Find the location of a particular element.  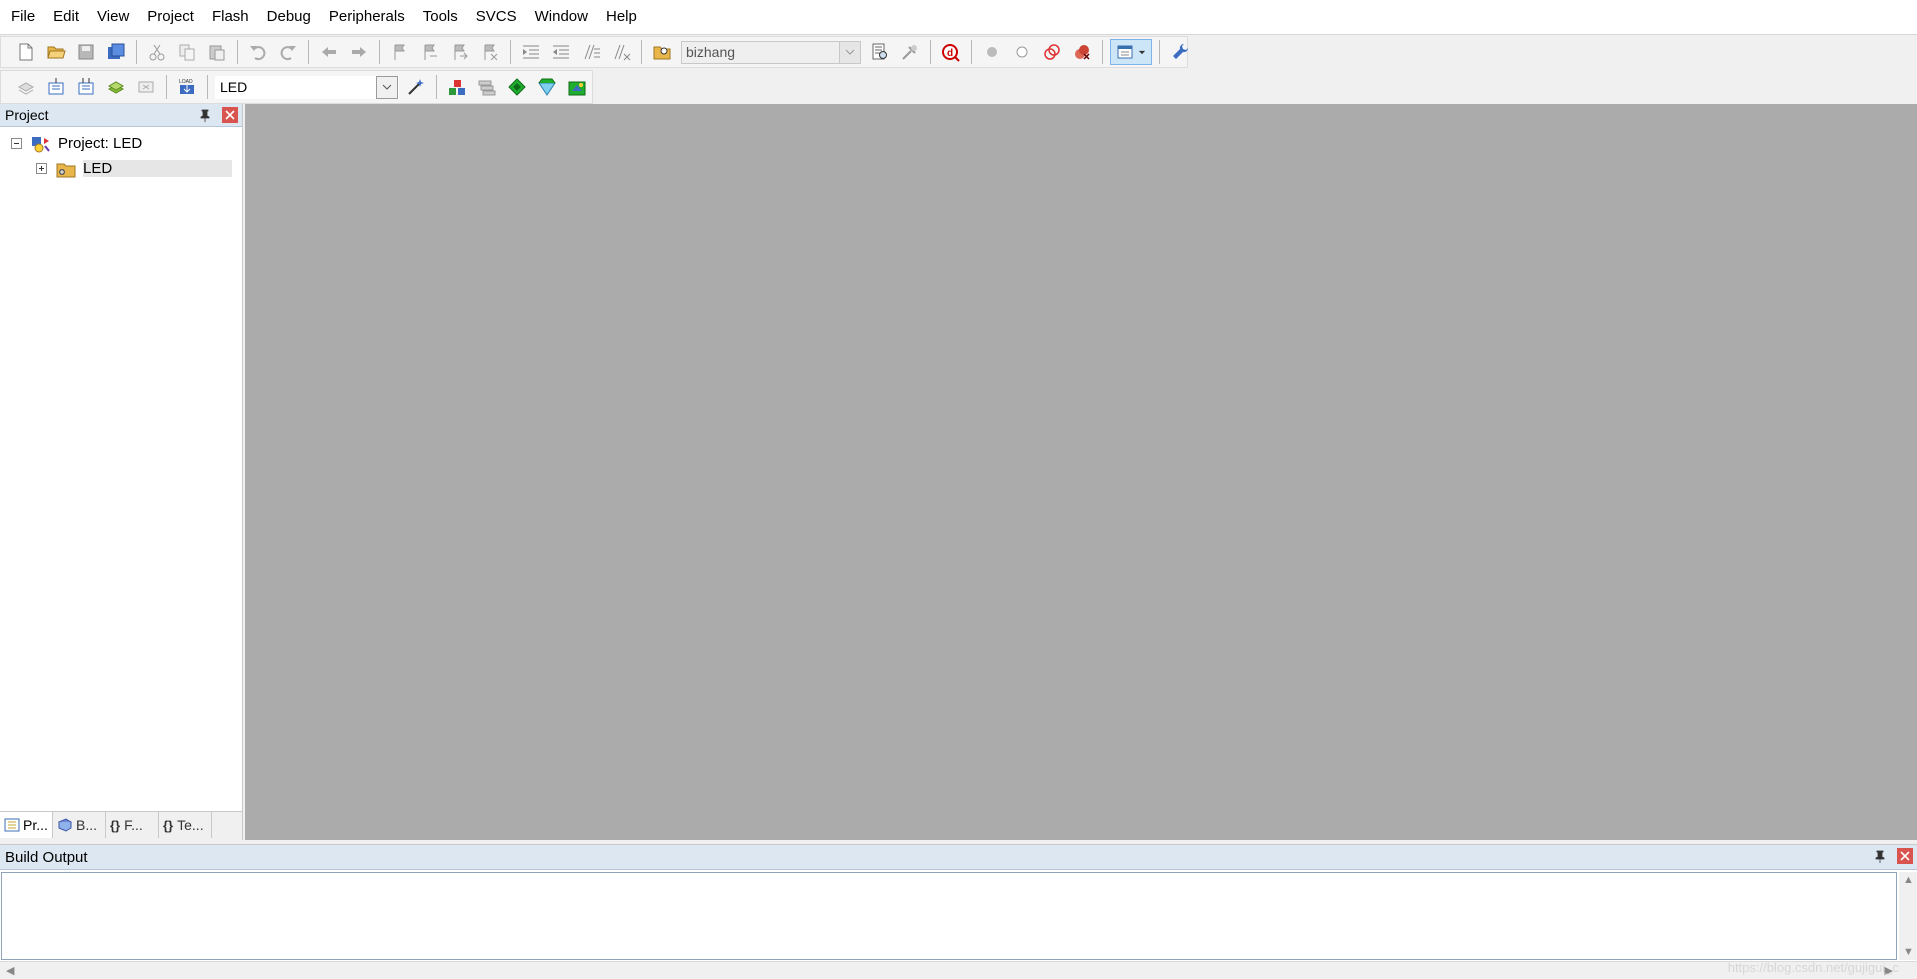

menu-flash: Flash is located at coordinates (230, 17).